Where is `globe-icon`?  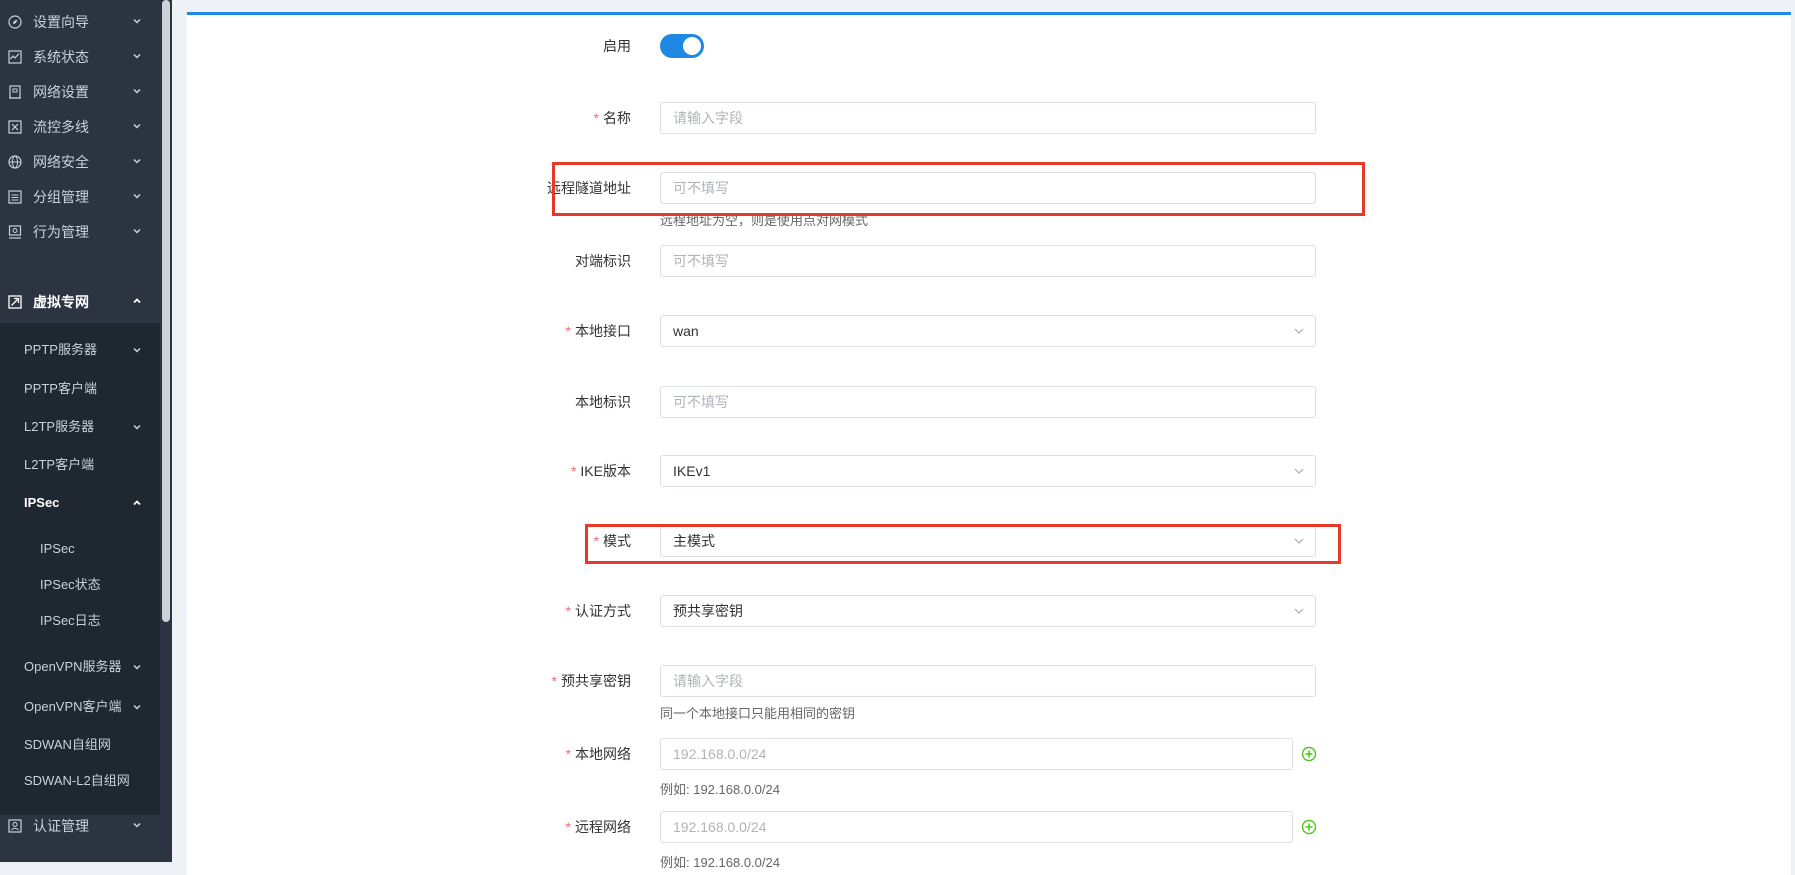
globe-icon is located at coordinates (15, 162).